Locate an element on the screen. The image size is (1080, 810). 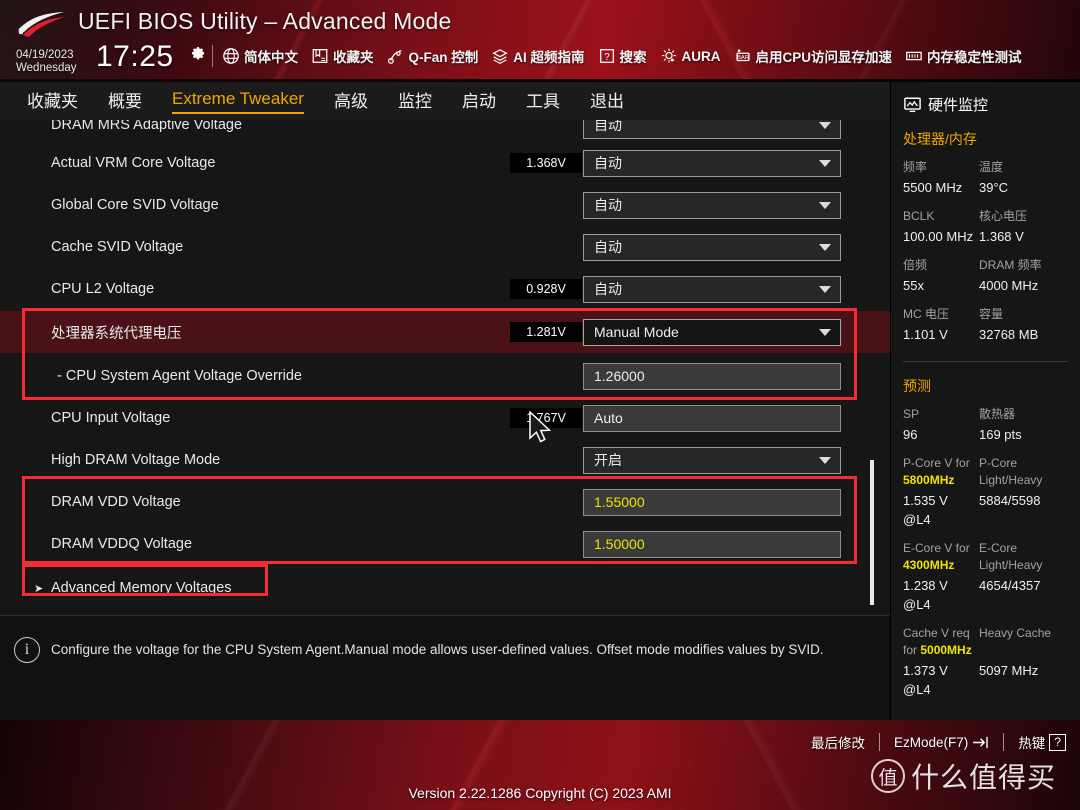
nav-tab-0: 收藏夹 is located at coordinates (52, 101).